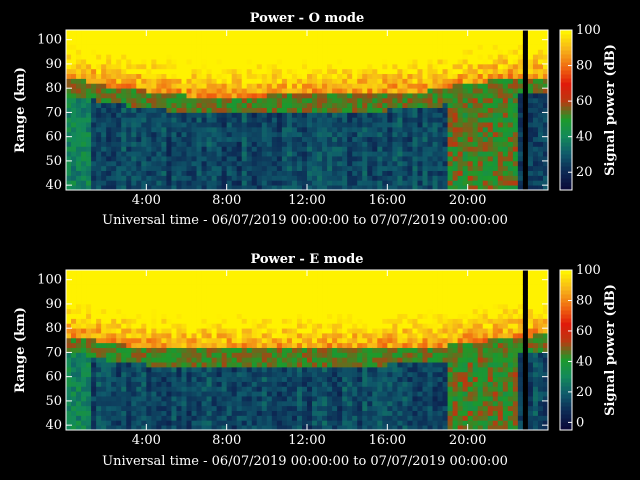 The width and height of the screenshot is (640, 480). I want to click on y-tick-label: 50, so click(53, 161).